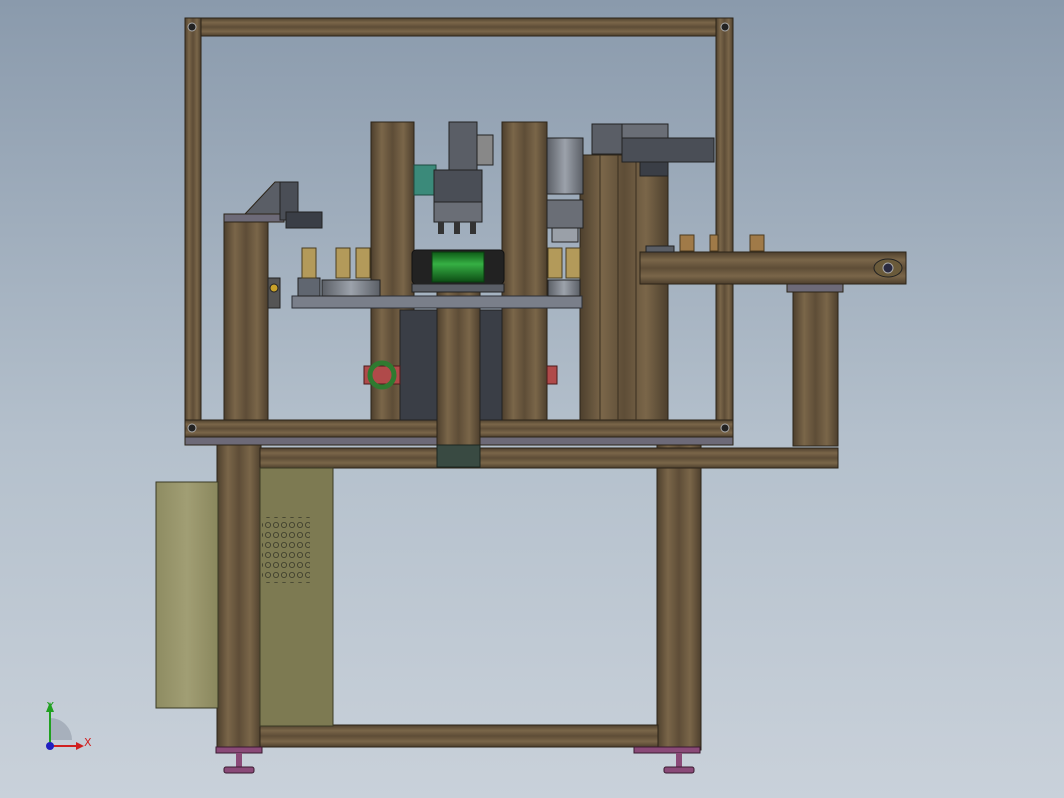 Image resolution: width=1064 pixels, height=798 pixels. What do you see at coordinates (565, 190) in the screenshot?
I see `rotary-unit` at bounding box center [565, 190].